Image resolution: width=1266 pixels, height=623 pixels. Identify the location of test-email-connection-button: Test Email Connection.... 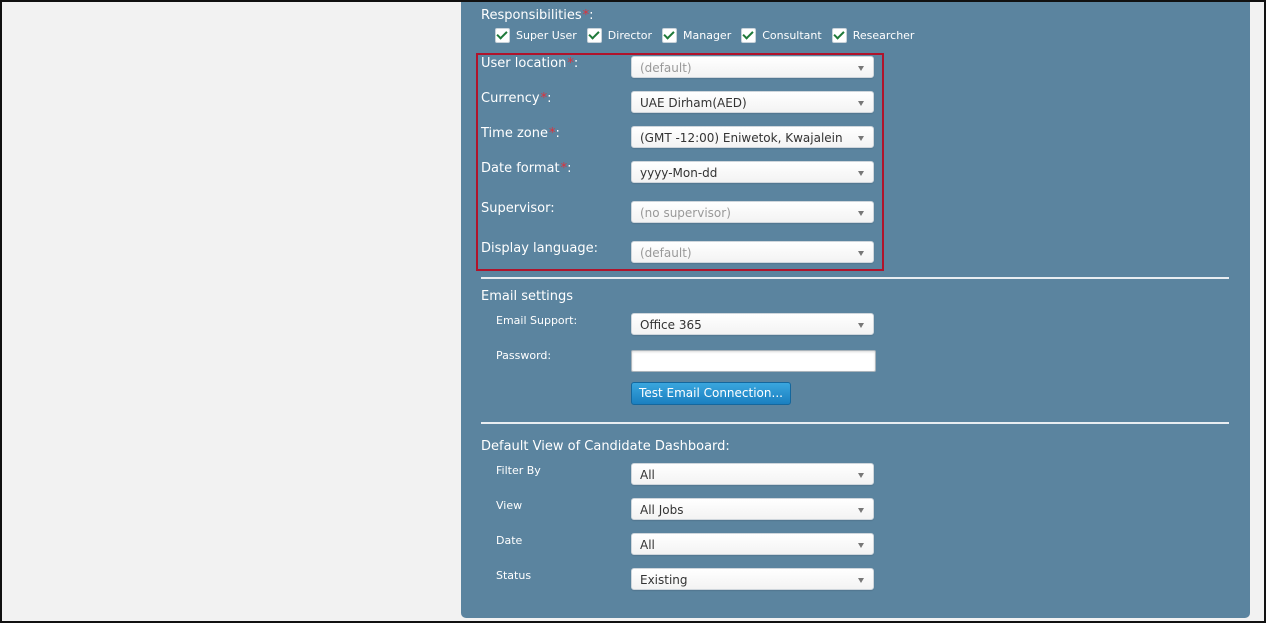
(711, 393).